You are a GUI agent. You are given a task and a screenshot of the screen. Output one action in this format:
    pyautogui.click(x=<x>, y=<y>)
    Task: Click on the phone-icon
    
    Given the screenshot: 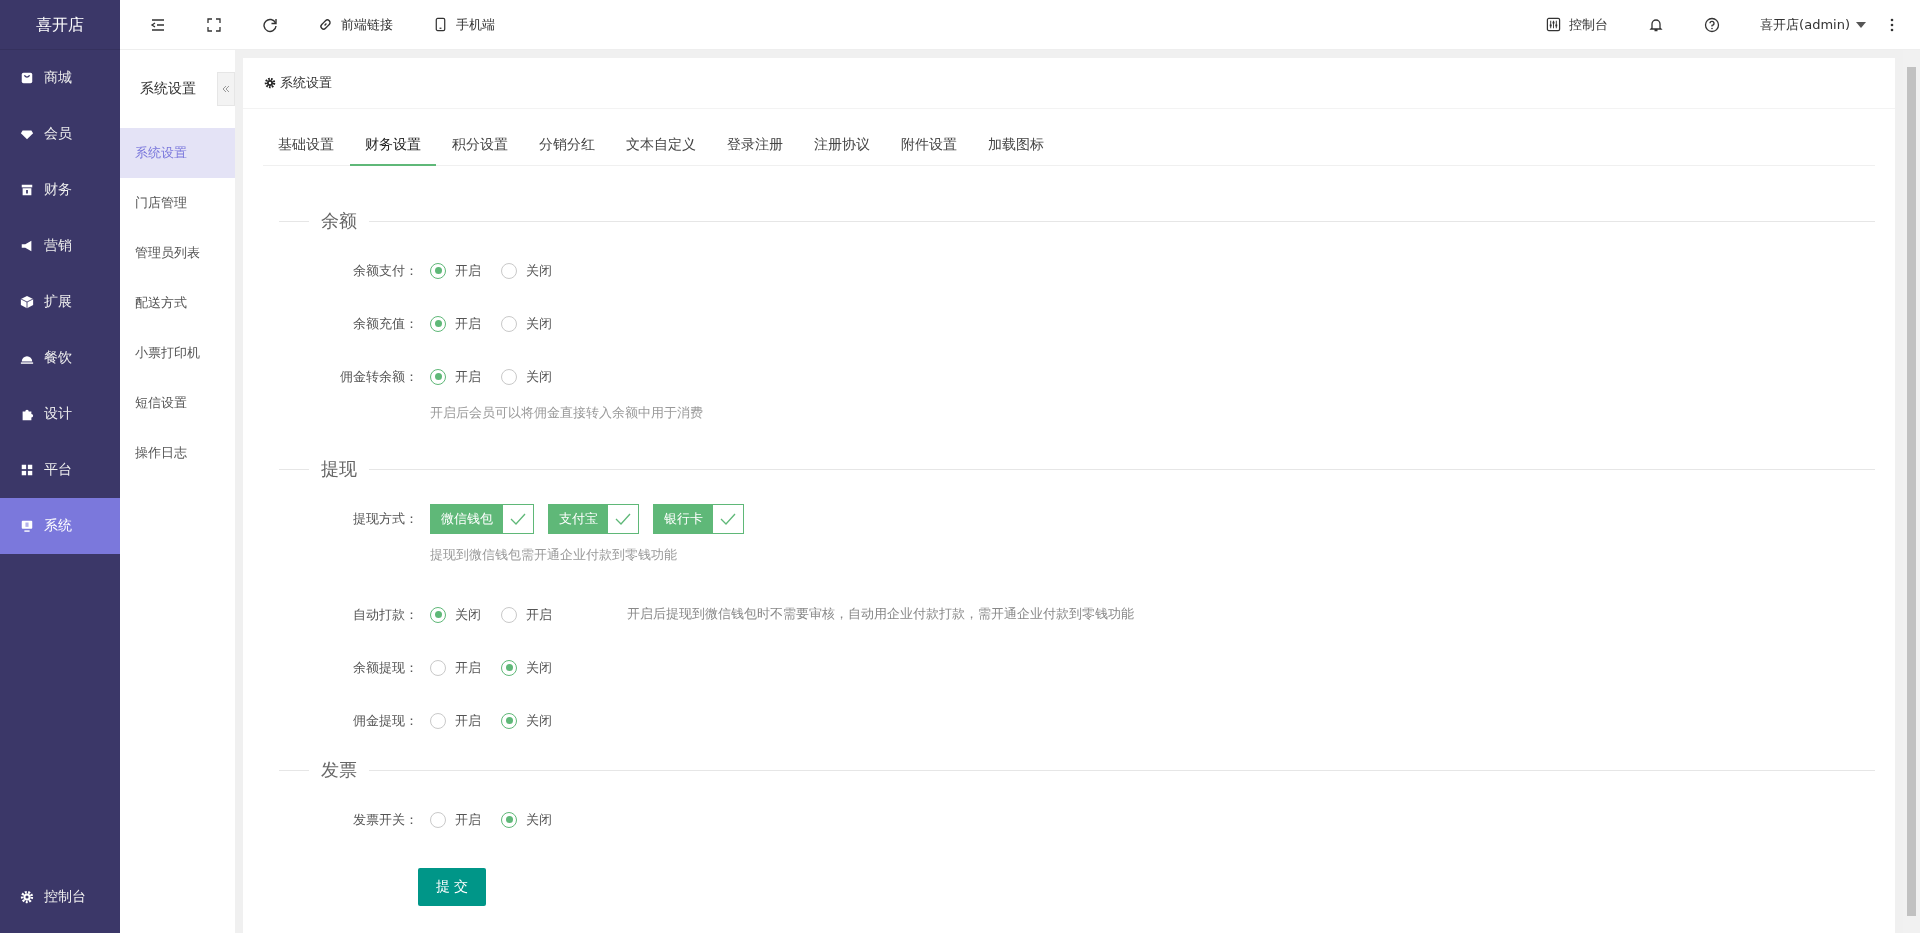 What is the action you would take?
    pyautogui.click(x=440, y=24)
    